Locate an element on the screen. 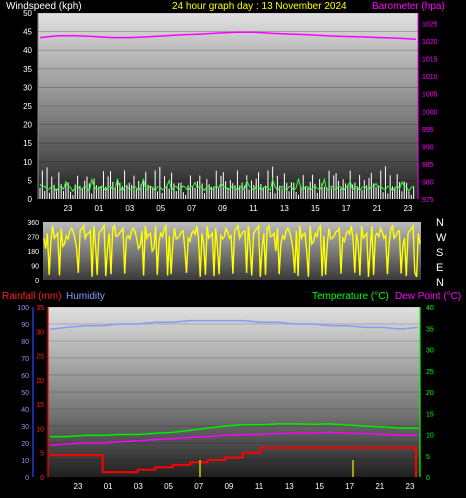  temperature-axis-title: Temperature (°C) is located at coordinates (350, 296).